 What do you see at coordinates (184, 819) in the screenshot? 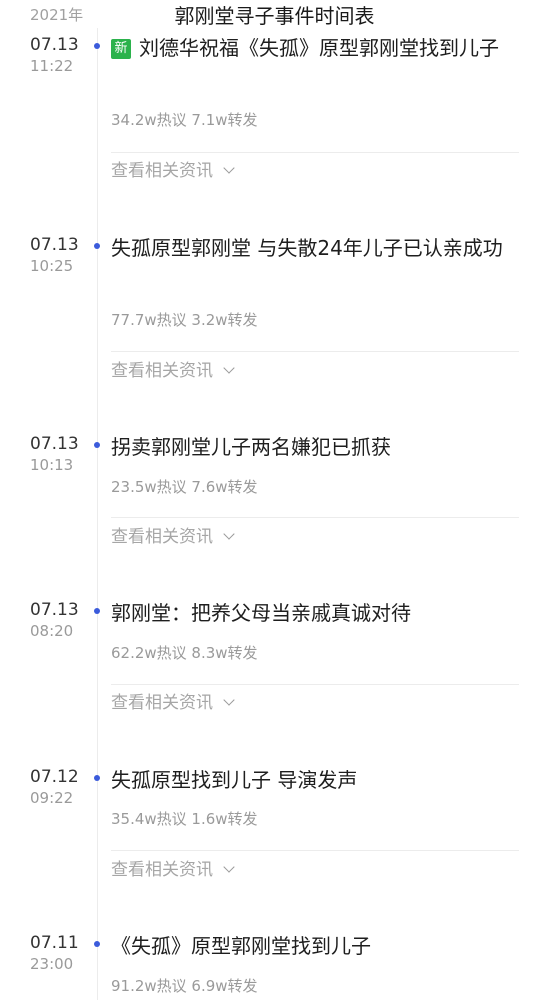
I see `event-stats: 35.4w热议 1.6w转发` at bounding box center [184, 819].